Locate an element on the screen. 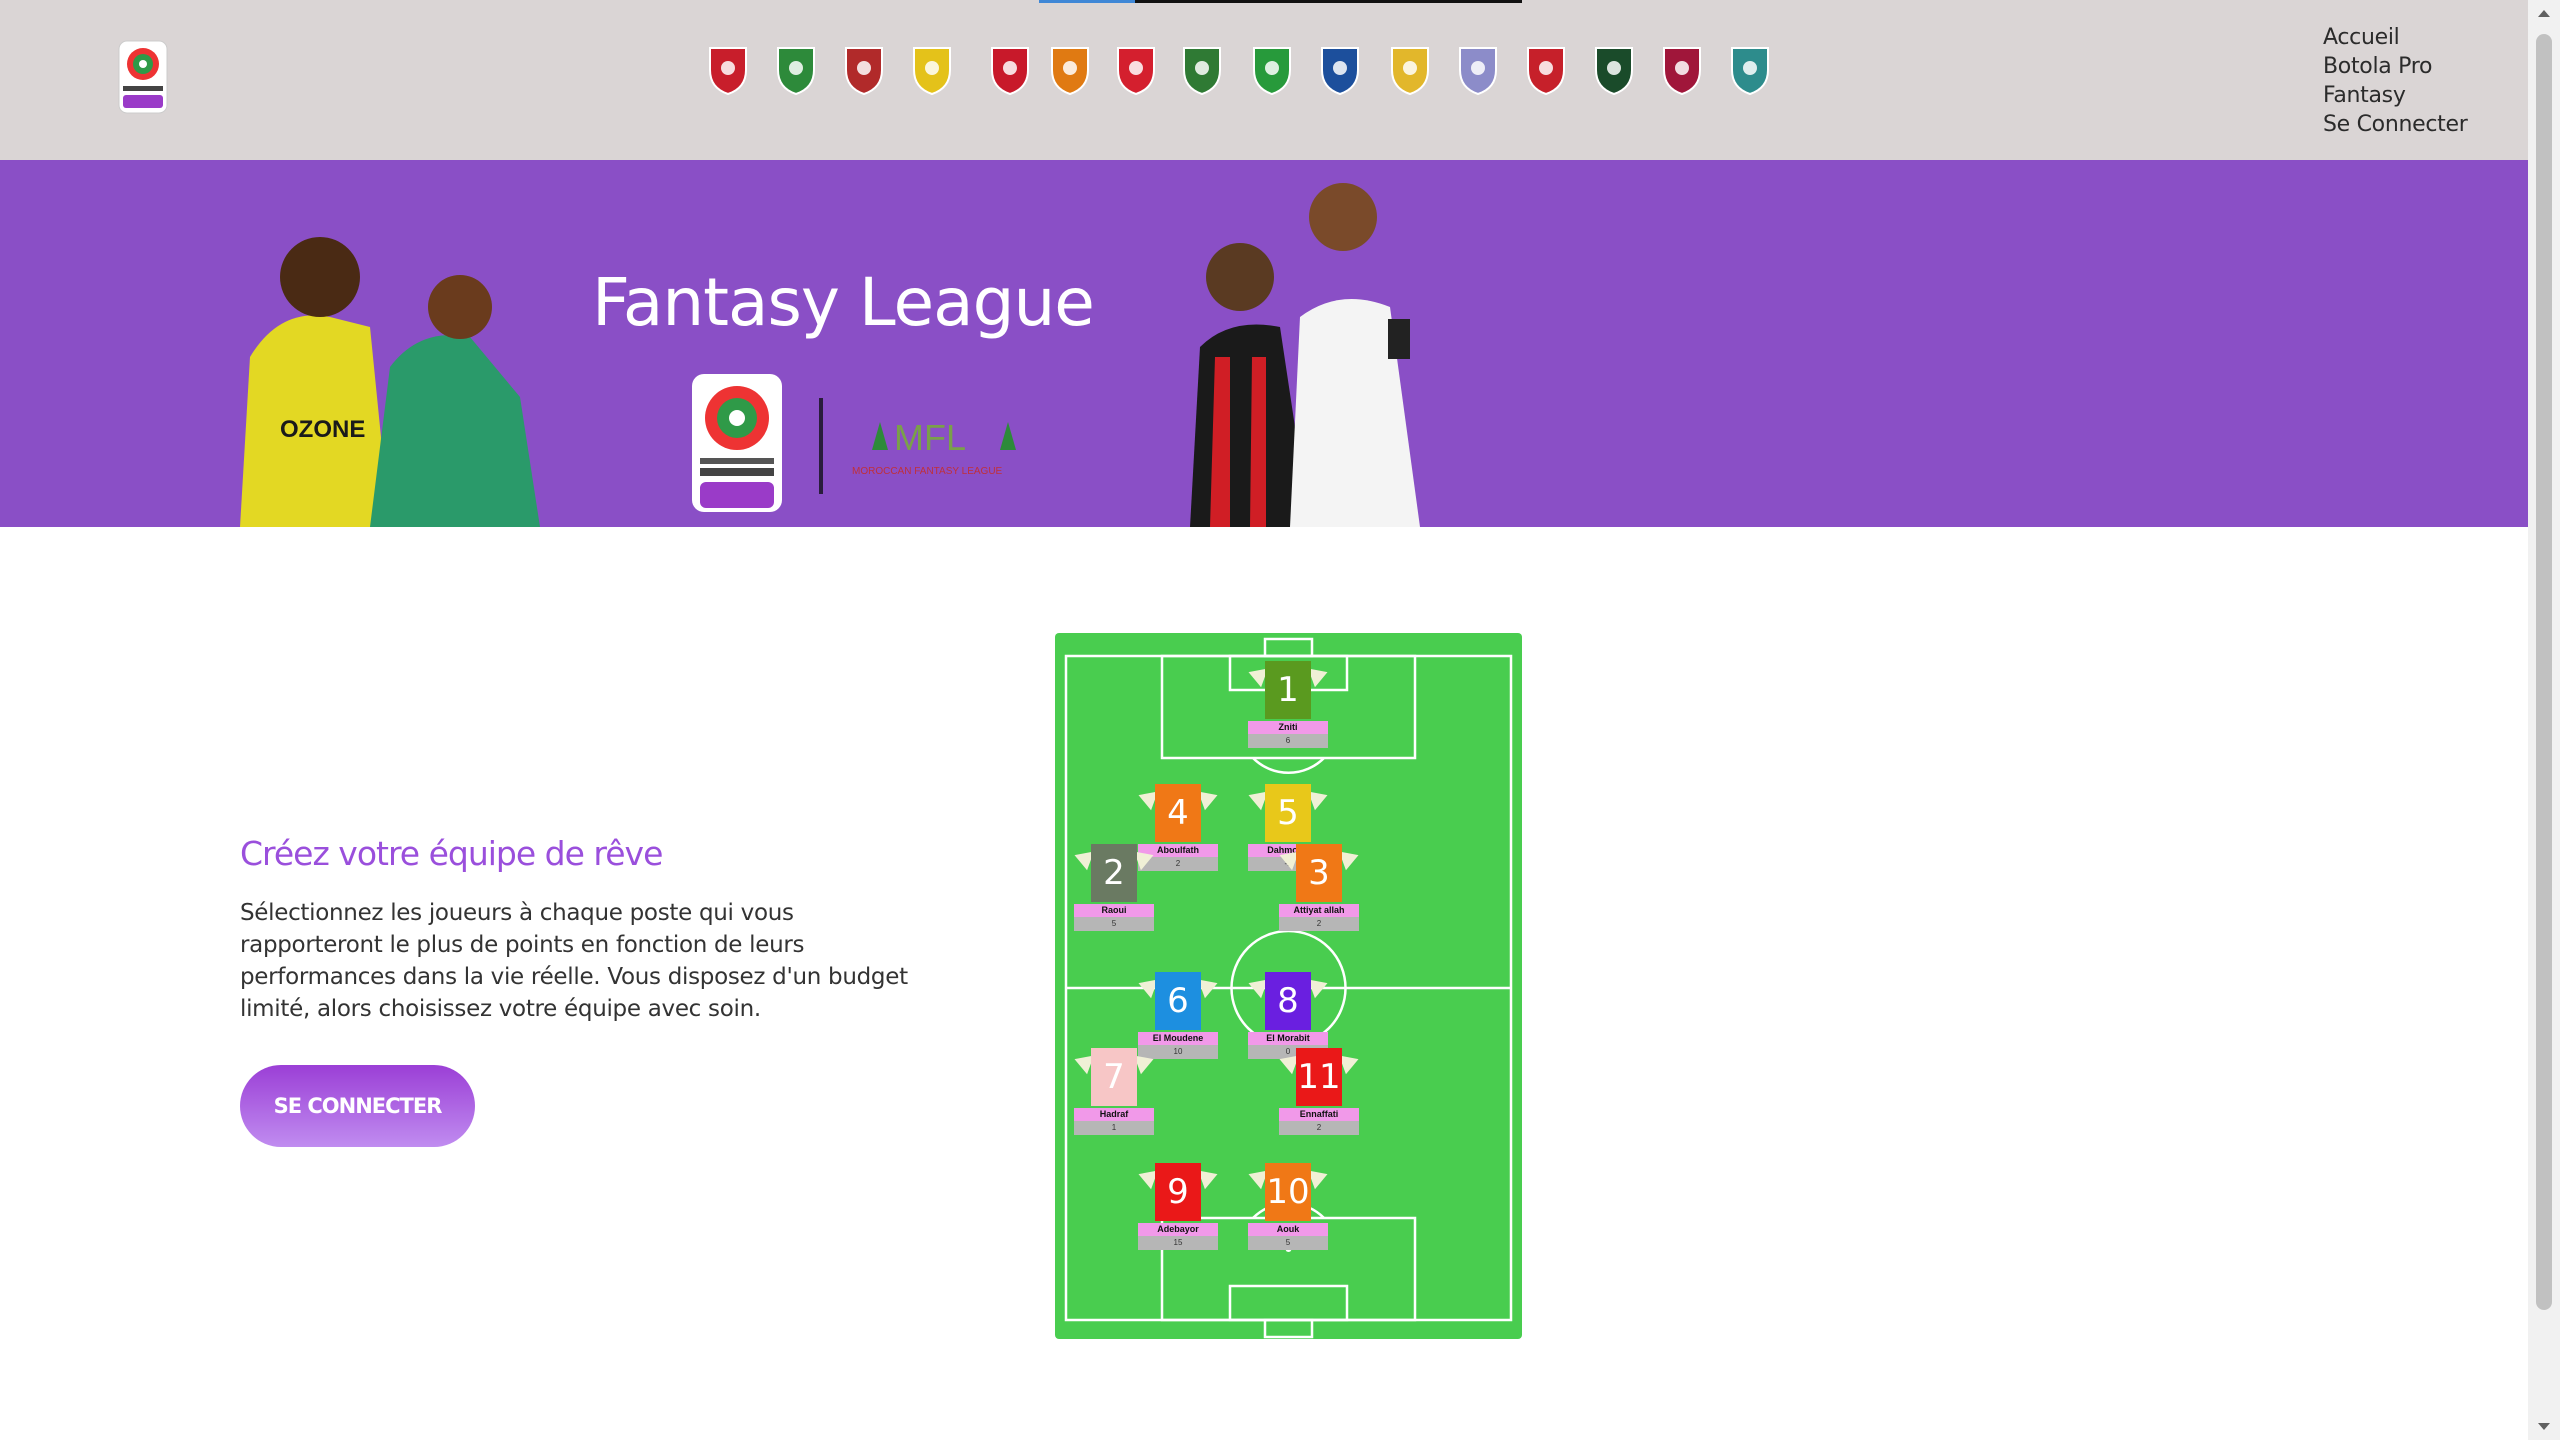  player-name: Hadraf is located at coordinates (1114, 1114).